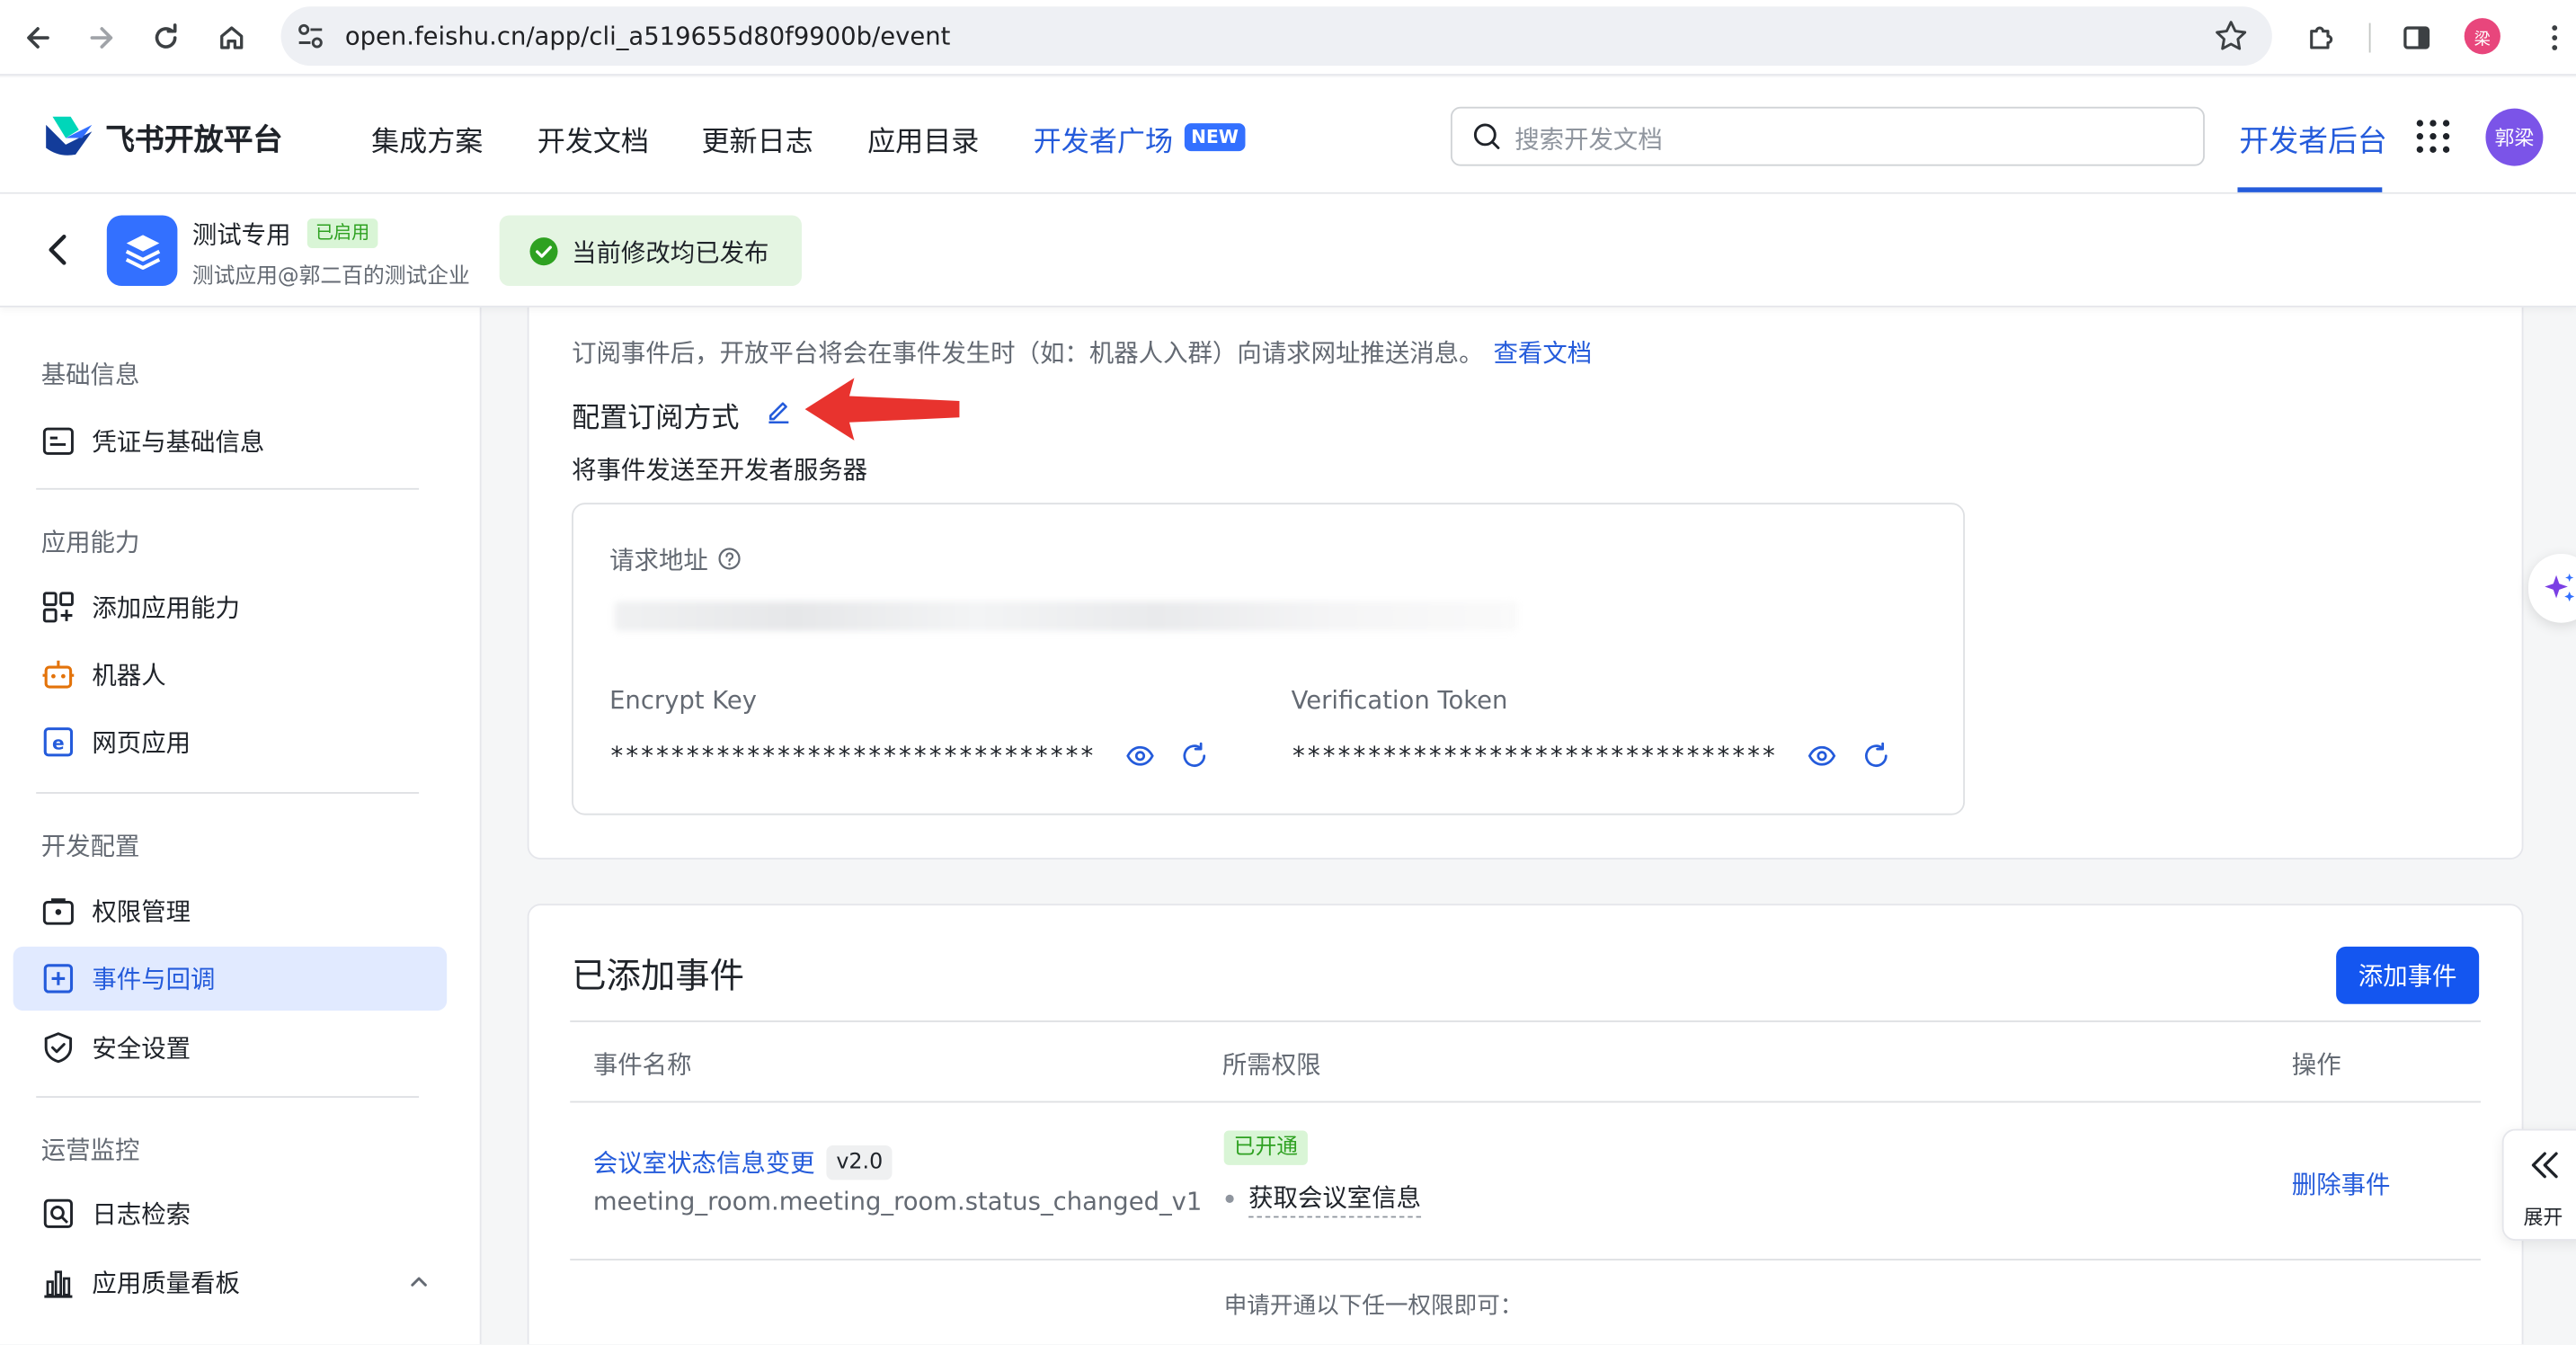 The width and height of the screenshot is (2576, 1345). I want to click on sidebar-item-label: 日志检索, so click(141, 1214).